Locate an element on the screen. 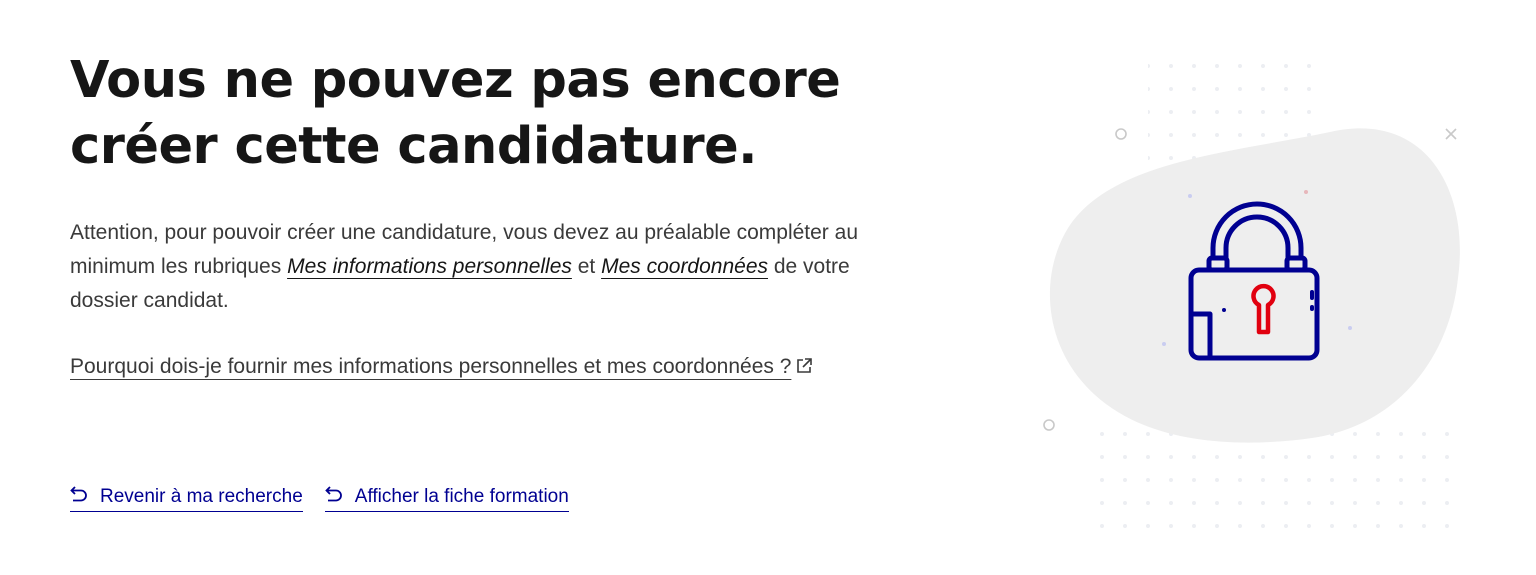  back-to-search-label: Revenir à ma recherche is located at coordinates (201, 496).